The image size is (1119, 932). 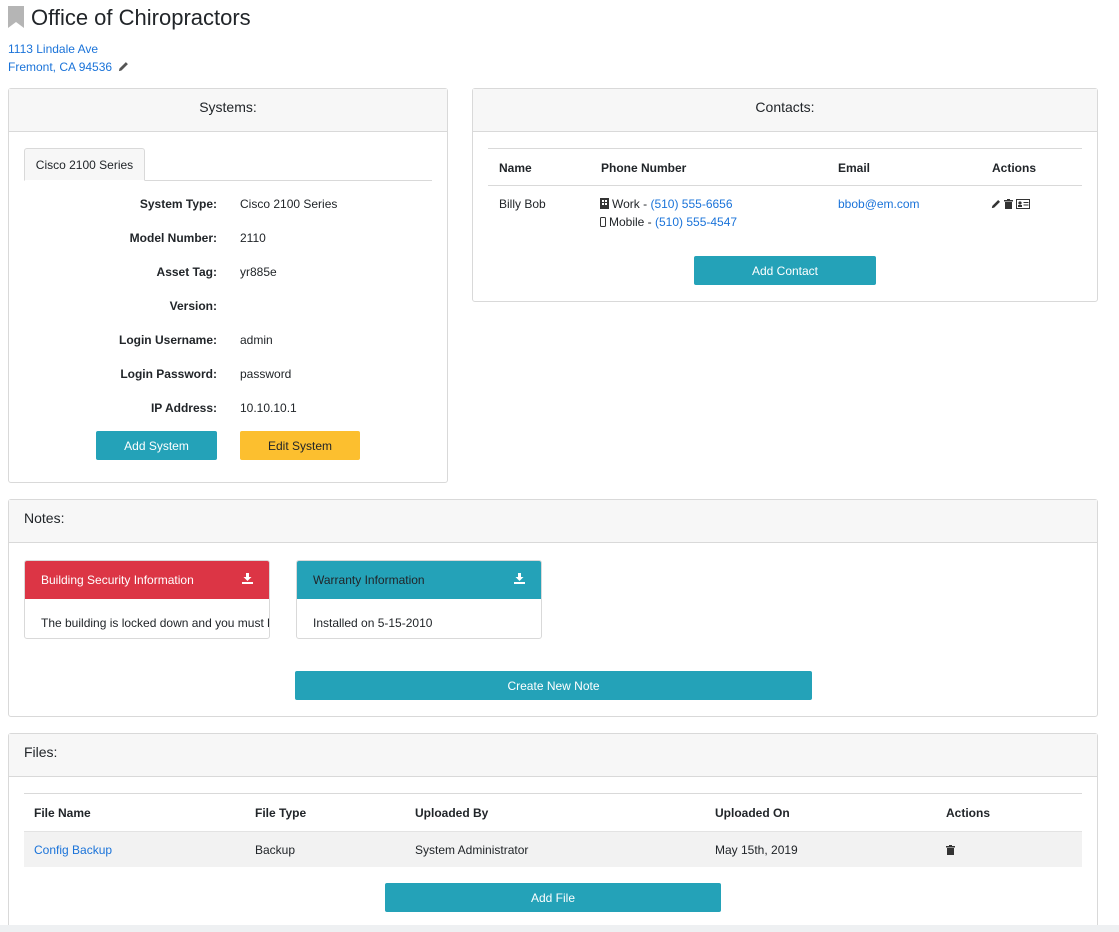 What do you see at coordinates (879, 204) in the screenshot?
I see `contact-email-link: bbob@em.com` at bounding box center [879, 204].